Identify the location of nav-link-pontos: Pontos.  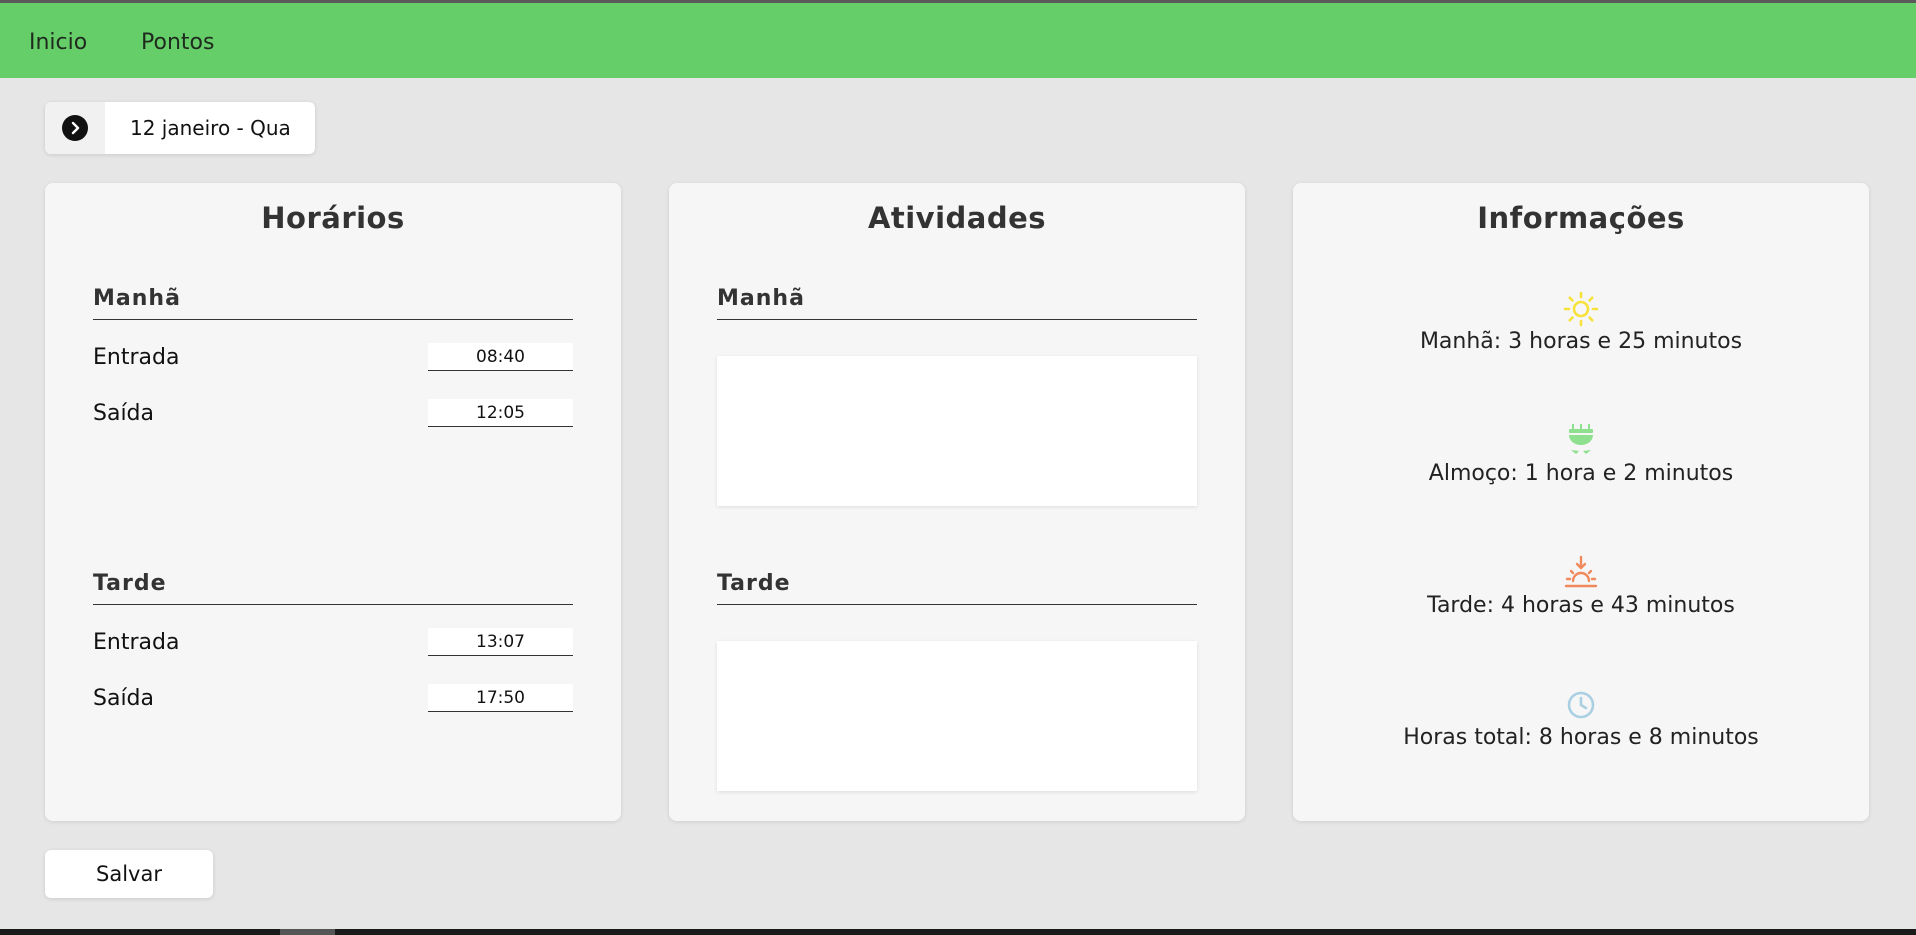
(177, 42).